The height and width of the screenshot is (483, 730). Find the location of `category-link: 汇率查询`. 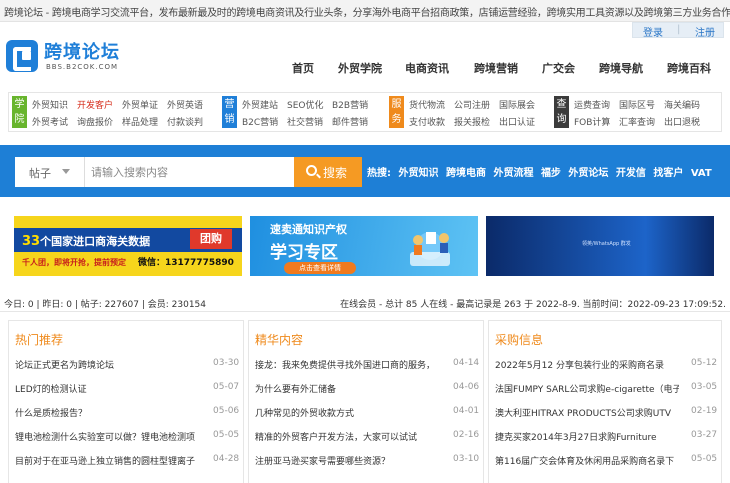

category-link: 汇率查询 is located at coordinates (637, 121).